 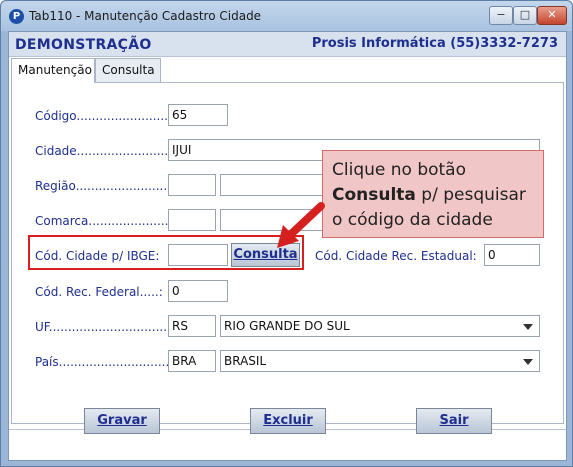 What do you see at coordinates (198, 255) in the screenshot?
I see `ibge-input` at bounding box center [198, 255].